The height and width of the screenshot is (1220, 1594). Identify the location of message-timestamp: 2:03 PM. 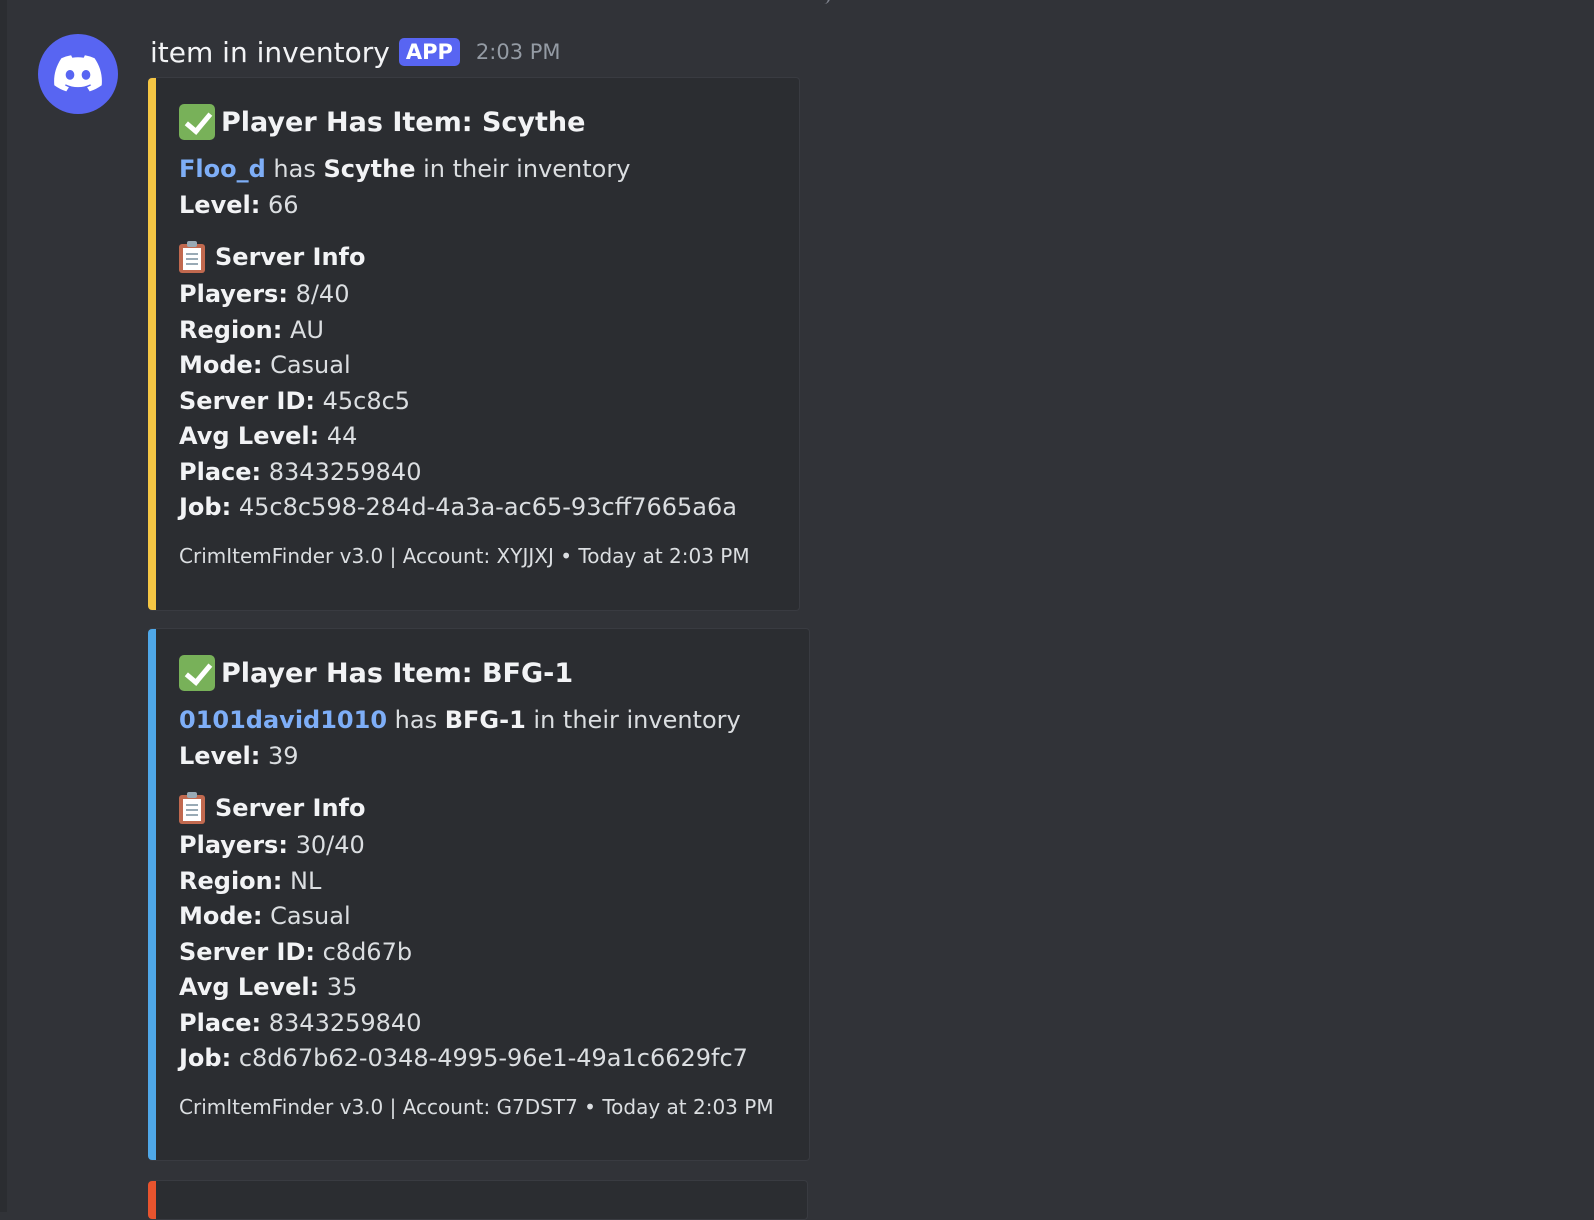
(518, 52).